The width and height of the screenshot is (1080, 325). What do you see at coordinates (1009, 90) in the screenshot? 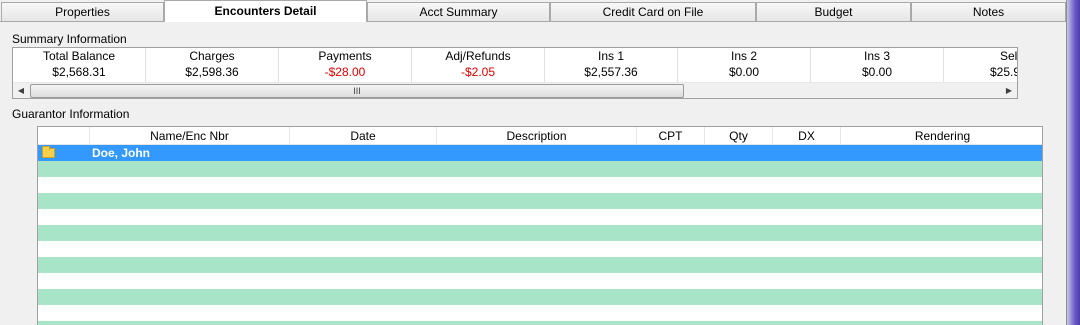
I see `scroll-right-arrow-icon: ▶` at bounding box center [1009, 90].